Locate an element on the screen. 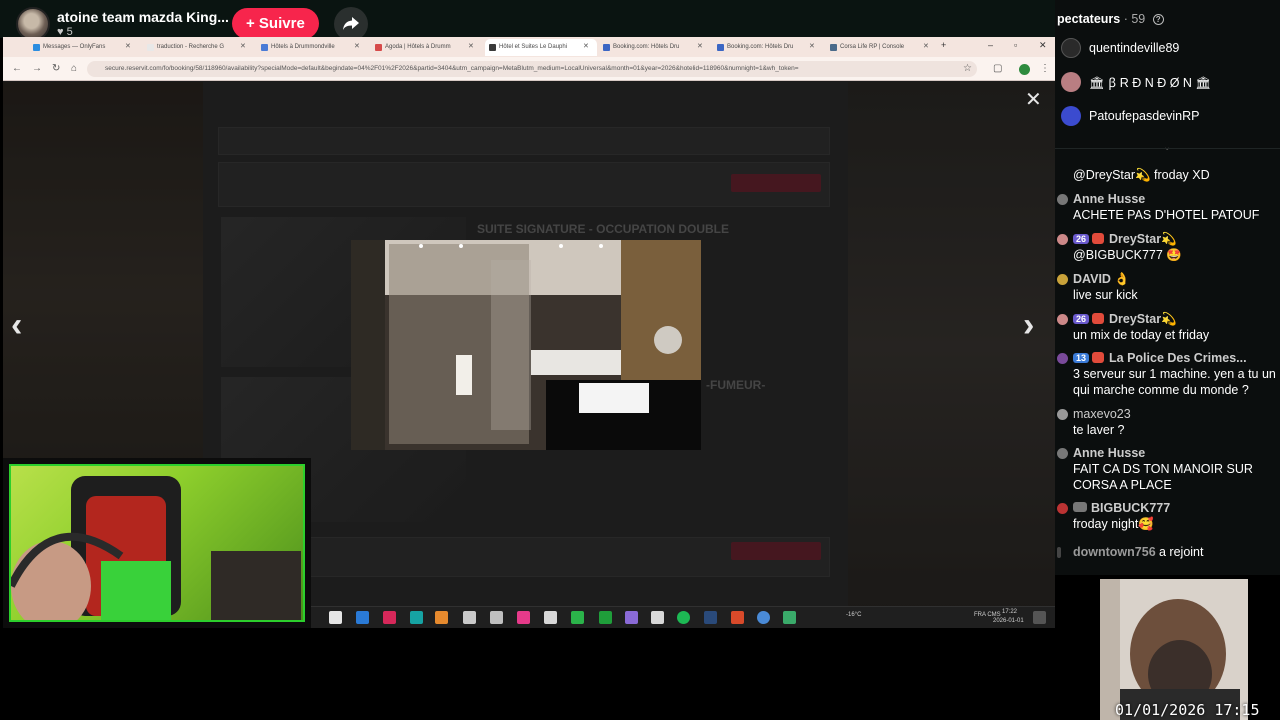 Image resolution: width=1280 pixels, height=720 pixels. viewer-name: quentindeville89 is located at coordinates (1134, 48).